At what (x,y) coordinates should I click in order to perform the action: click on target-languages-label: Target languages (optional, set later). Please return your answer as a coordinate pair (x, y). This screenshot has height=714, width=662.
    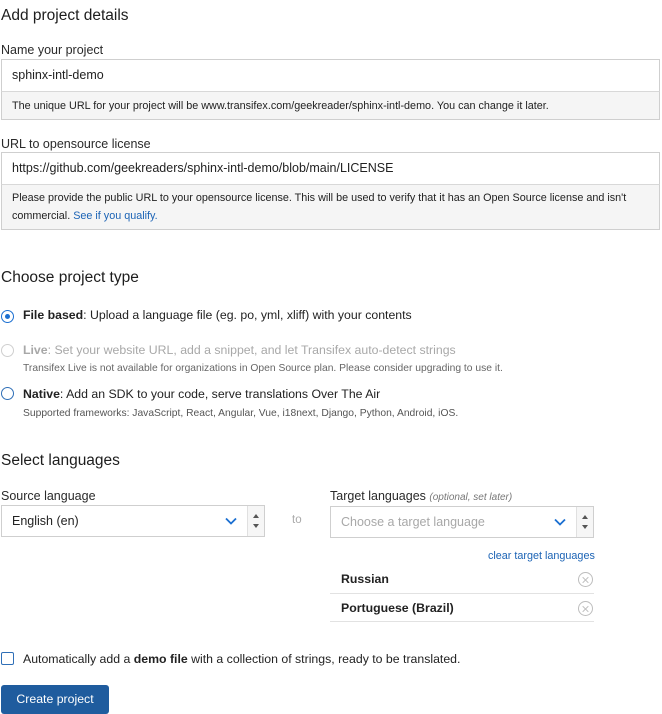
    Looking at the image, I should click on (421, 496).